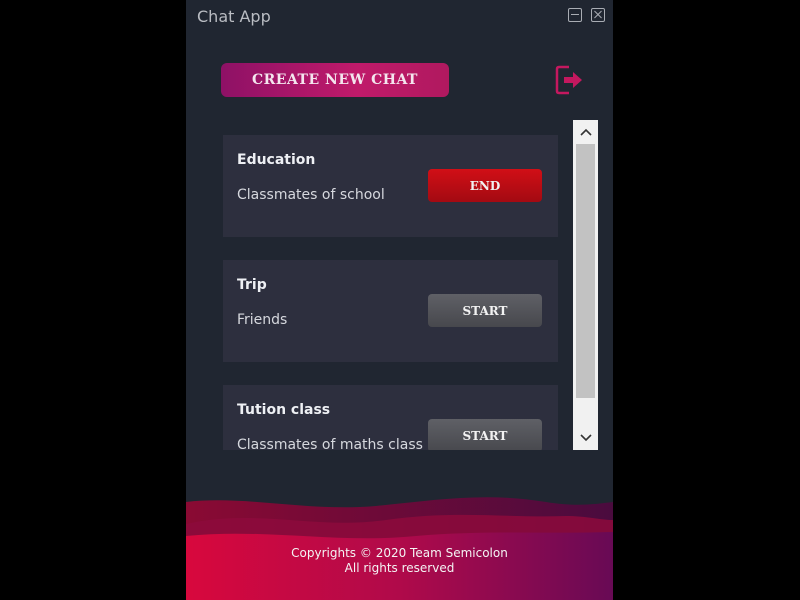  Describe the element at coordinates (234, 16) in the screenshot. I see `app-title: Chat App` at that location.